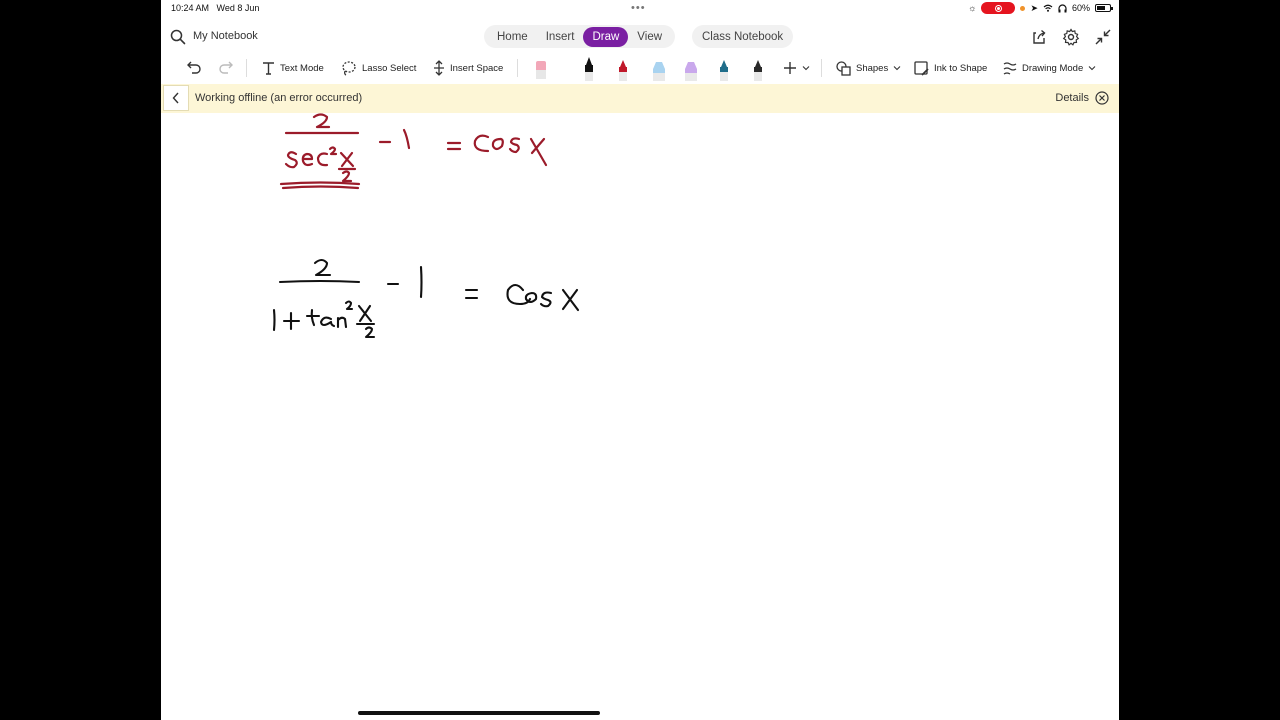 This screenshot has width=1280, height=720. Describe the element at coordinates (724, 69) in the screenshot. I see `teal-pen-icon` at that location.